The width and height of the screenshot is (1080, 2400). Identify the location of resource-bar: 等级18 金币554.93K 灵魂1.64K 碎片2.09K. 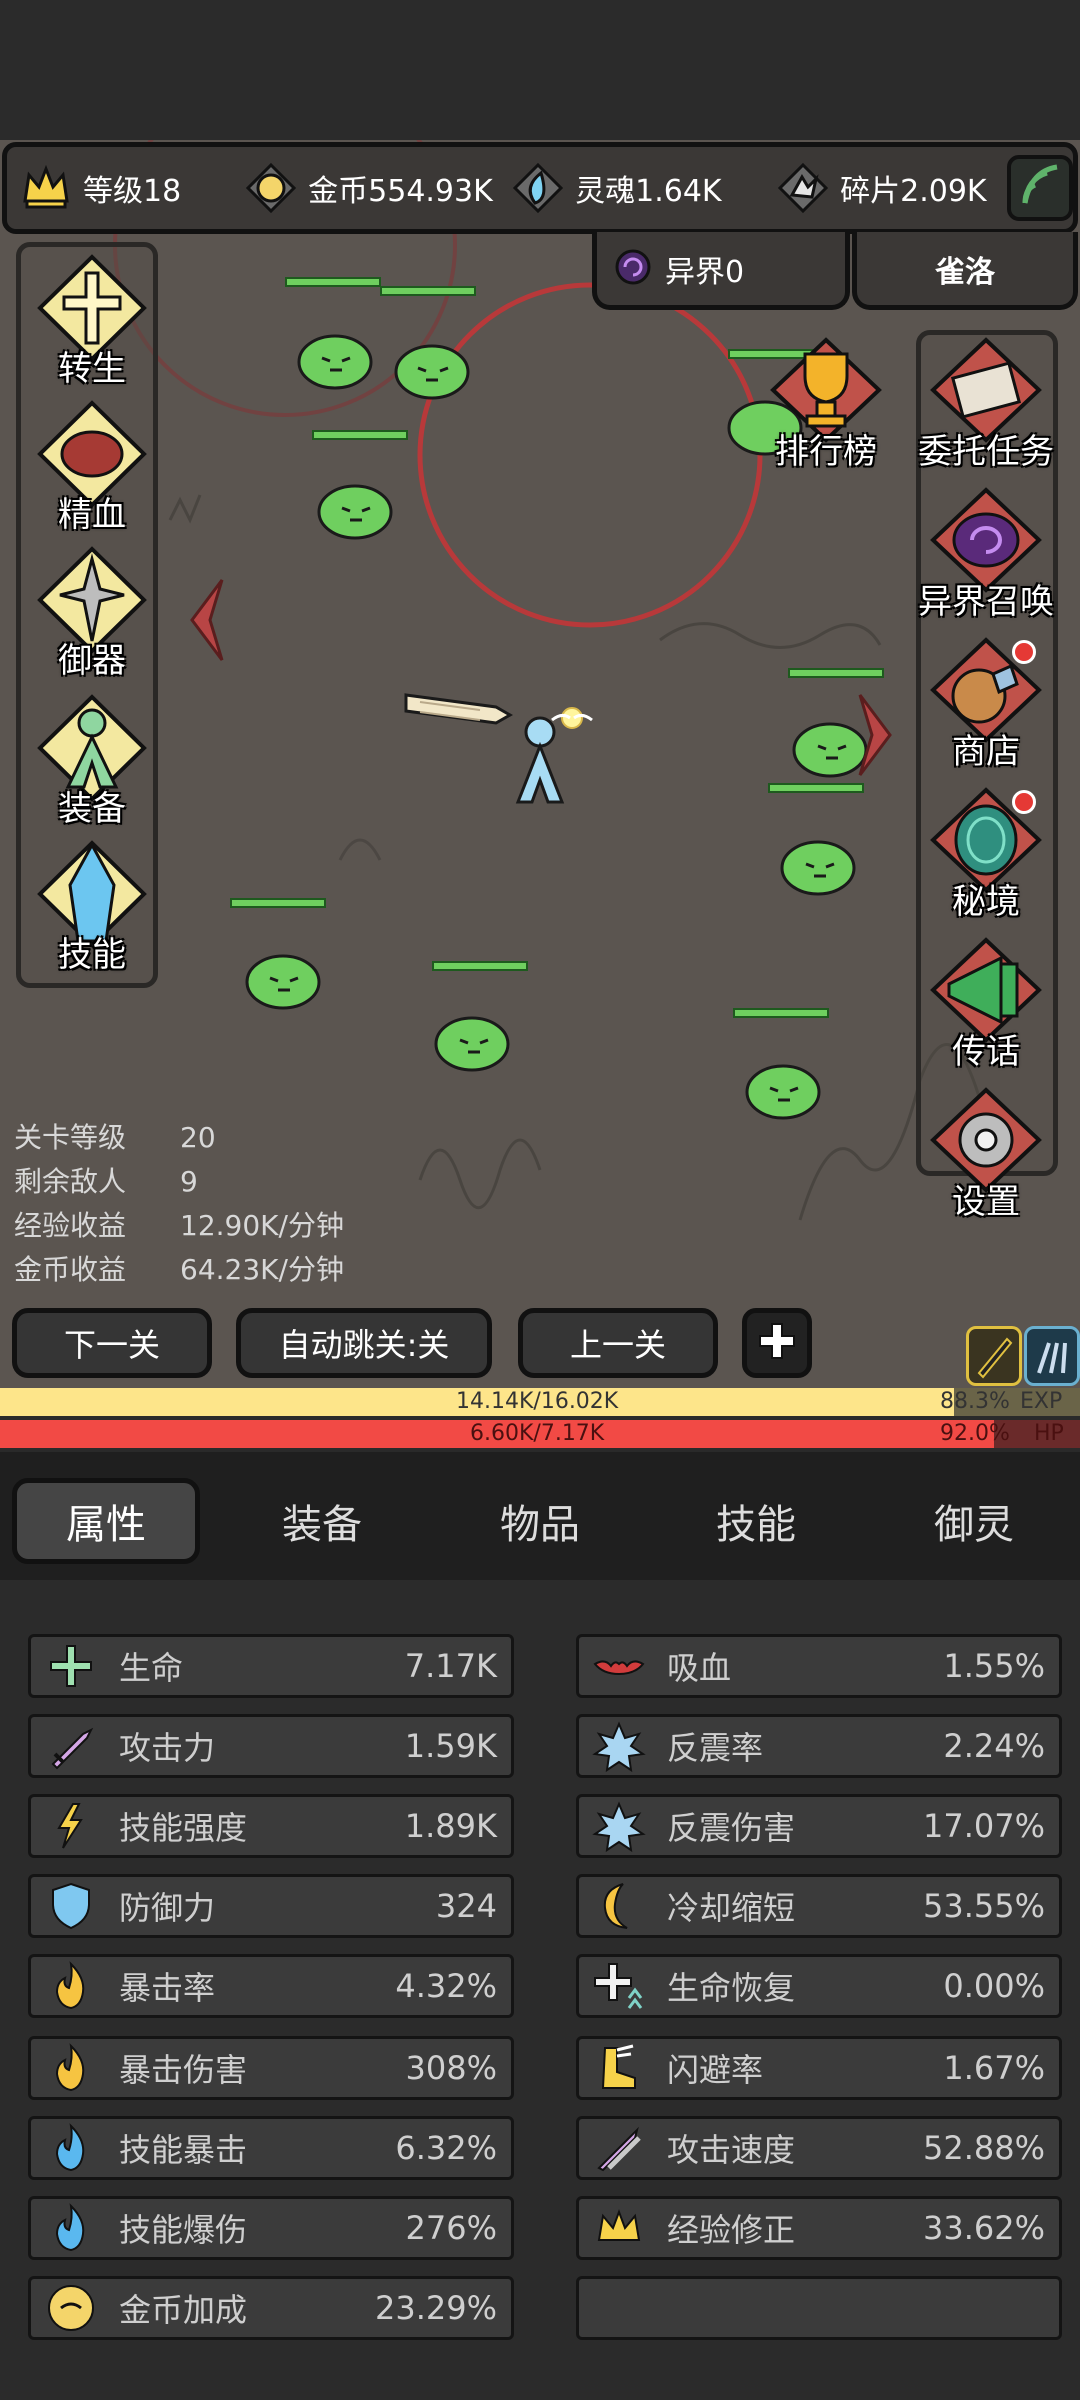
(540, 188).